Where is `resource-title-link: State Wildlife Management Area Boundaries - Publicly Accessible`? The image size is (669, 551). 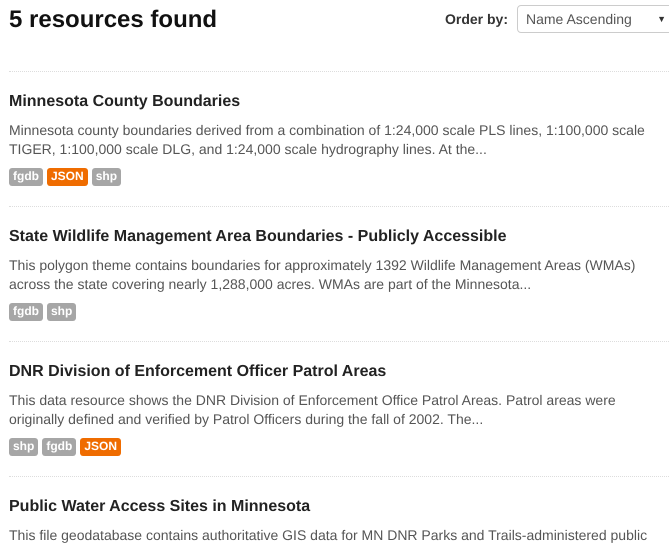
resource-title-link: State Wildlife Management Area Boundaries - Publicly Accessible is located at coordinates (339, 237).